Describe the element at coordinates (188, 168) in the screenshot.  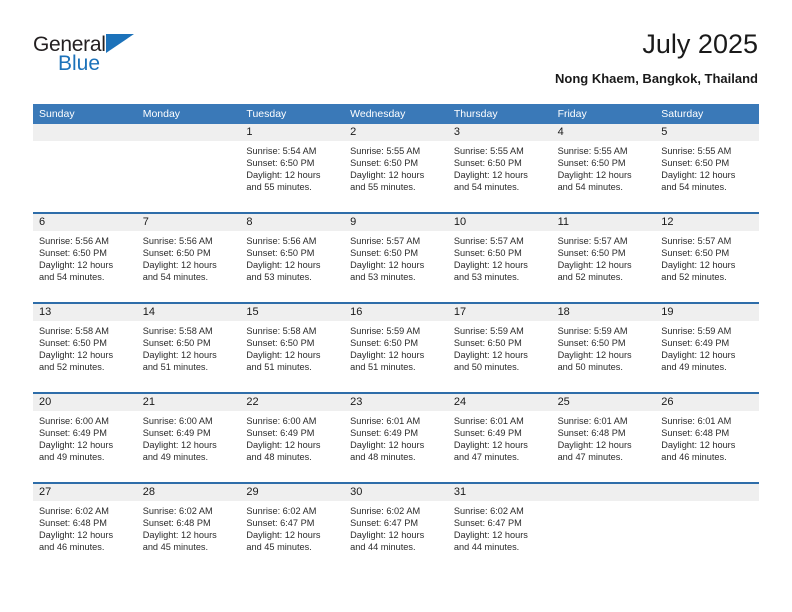
I see `day-cell-empty` at that location.